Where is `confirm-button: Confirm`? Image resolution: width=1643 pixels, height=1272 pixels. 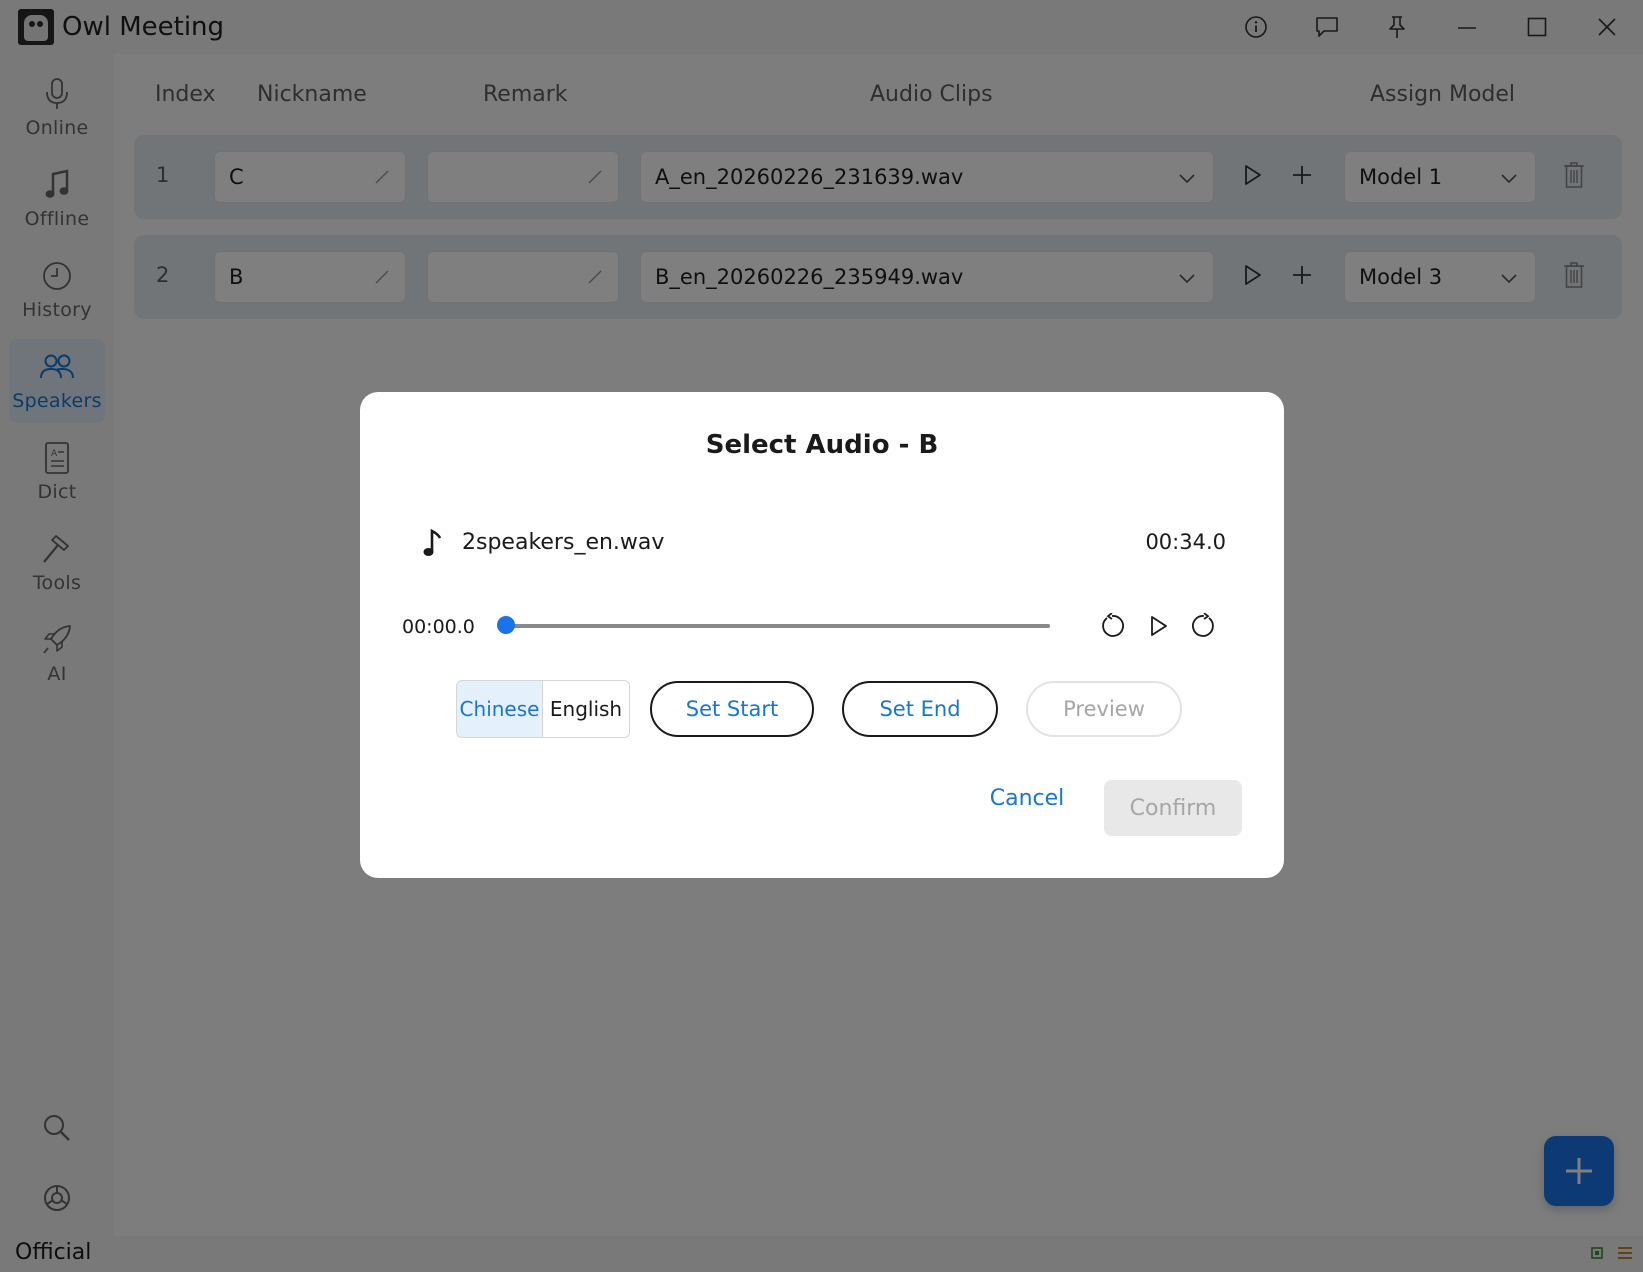 confirm-button: Confirm is located at coordinates (1173, 808).